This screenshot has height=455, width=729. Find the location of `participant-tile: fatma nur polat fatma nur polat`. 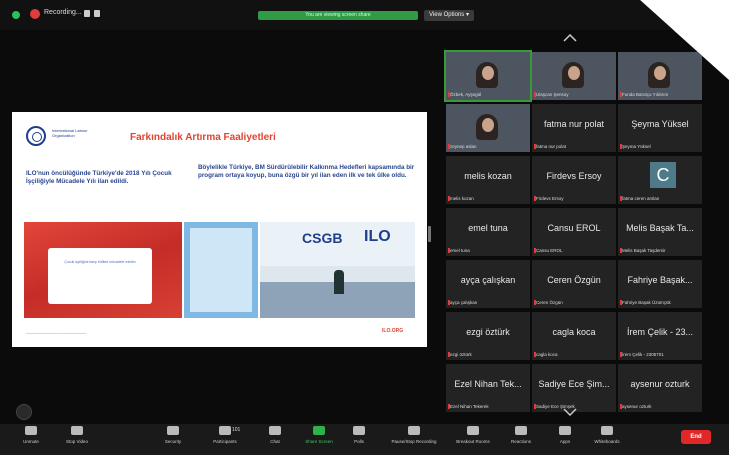

participant-tile: fatma nur polat fatma nur polat is located at coordinates (574, 128).